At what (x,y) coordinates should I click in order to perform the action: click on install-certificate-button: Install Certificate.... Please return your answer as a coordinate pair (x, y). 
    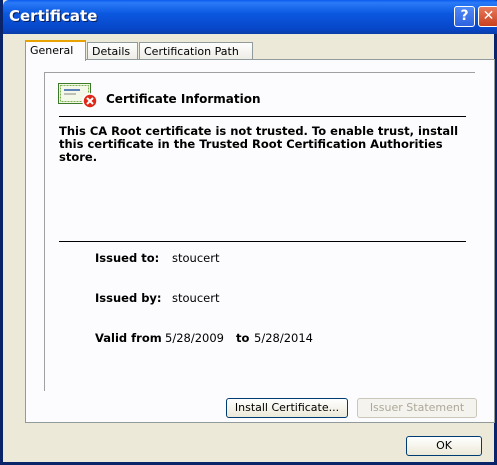
    Looking at the image, I should click on (287, 408).